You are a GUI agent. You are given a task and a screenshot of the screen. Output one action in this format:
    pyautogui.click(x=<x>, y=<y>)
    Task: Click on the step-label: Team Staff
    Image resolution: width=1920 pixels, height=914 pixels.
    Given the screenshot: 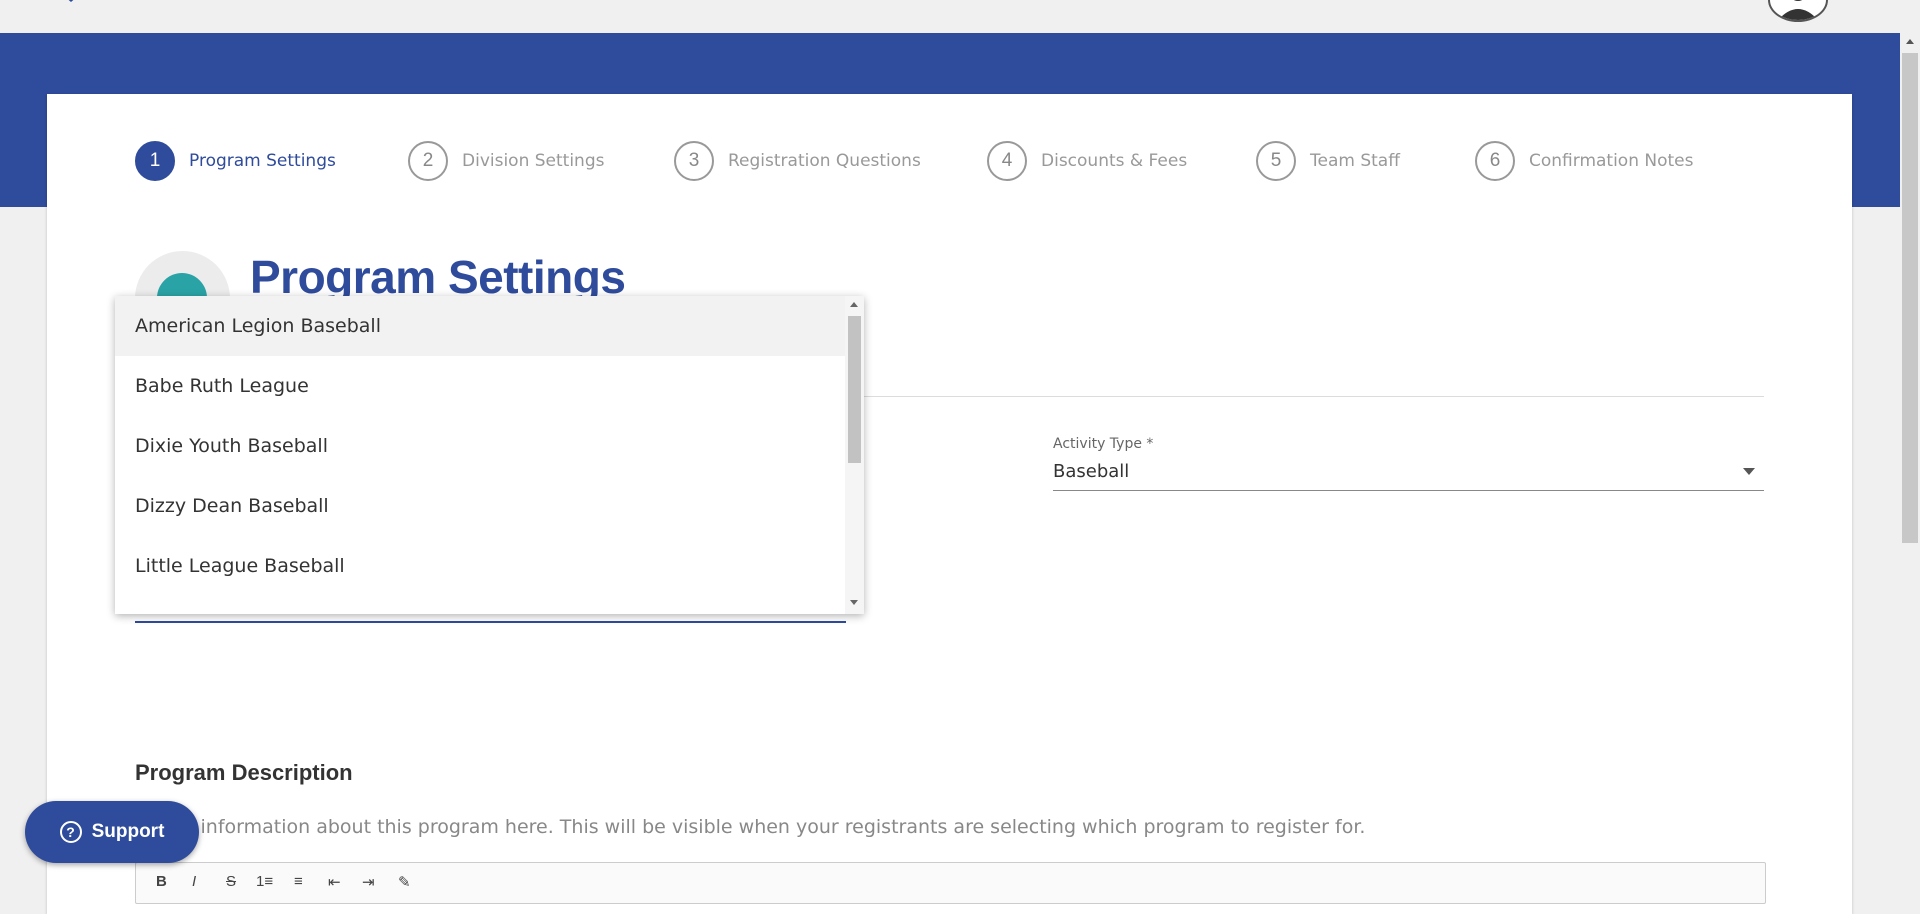 What is the action you would take?
    pyautogui.click(x=1355, y=161)
    